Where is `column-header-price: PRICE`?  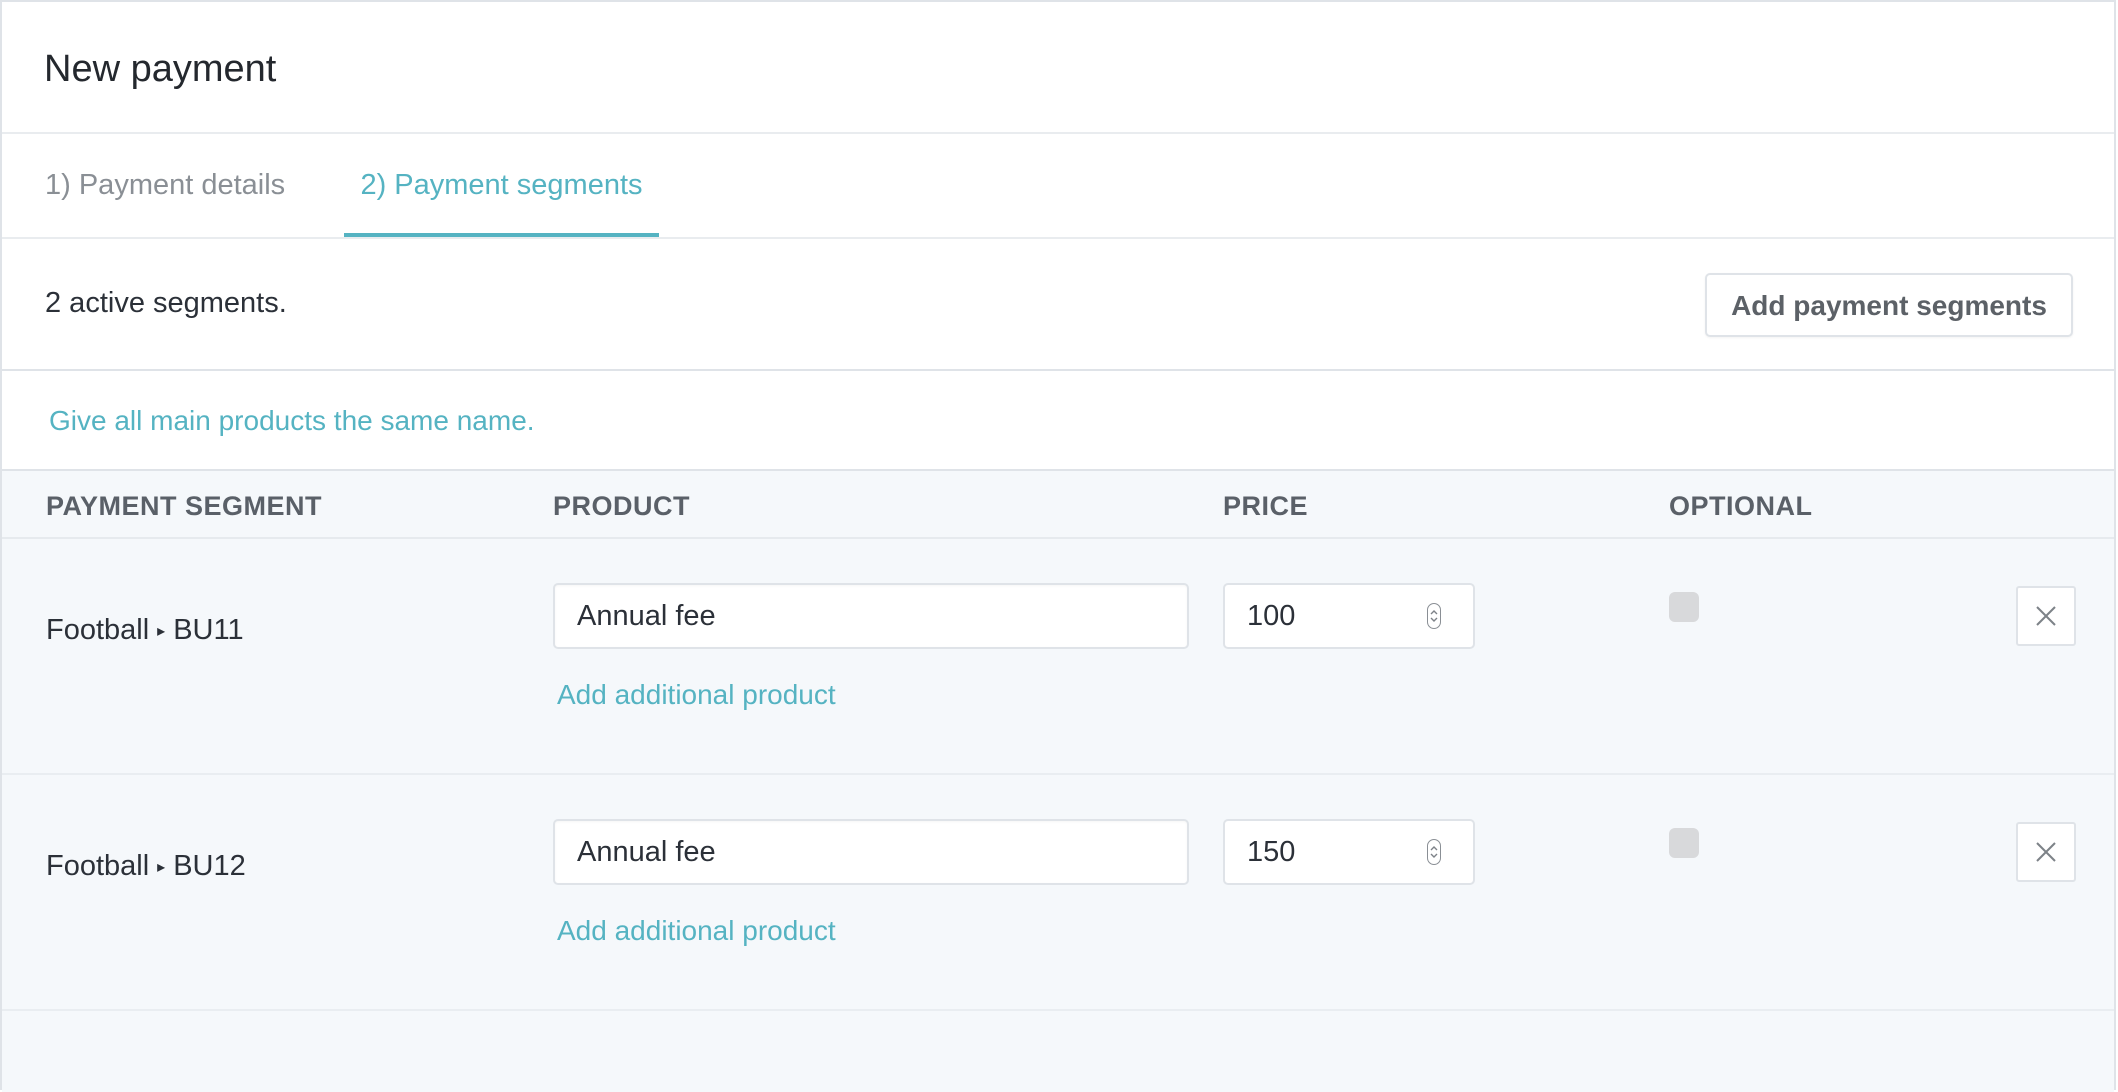 column-header-price: PRICE is located at coordinates (1266, 506).